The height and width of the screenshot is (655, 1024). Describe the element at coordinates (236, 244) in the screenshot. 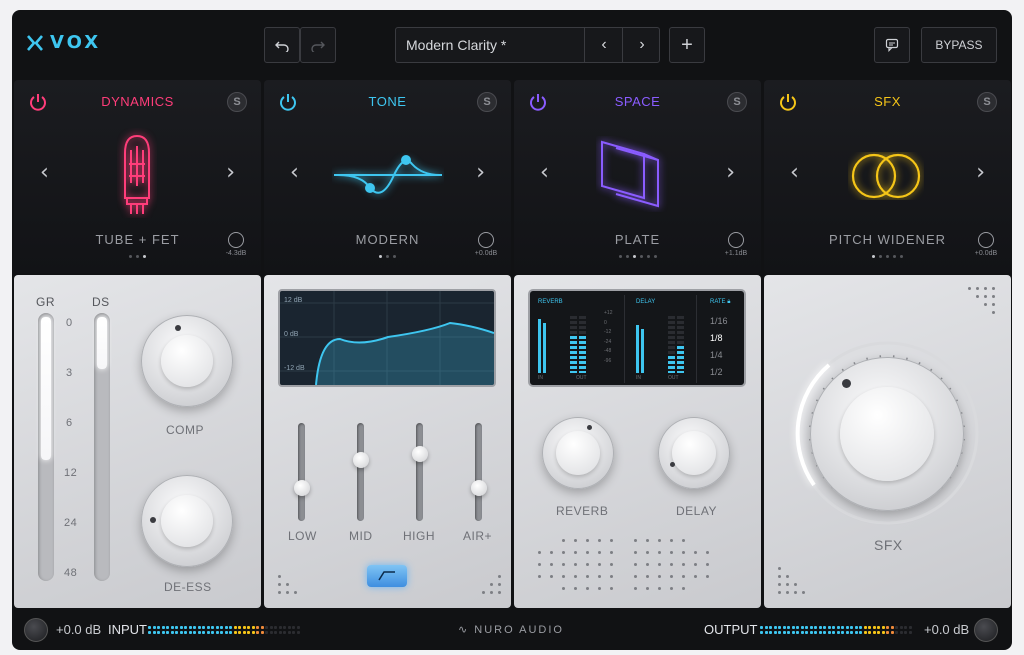

I see `output-gain-knob: -4.3dB` at that location.